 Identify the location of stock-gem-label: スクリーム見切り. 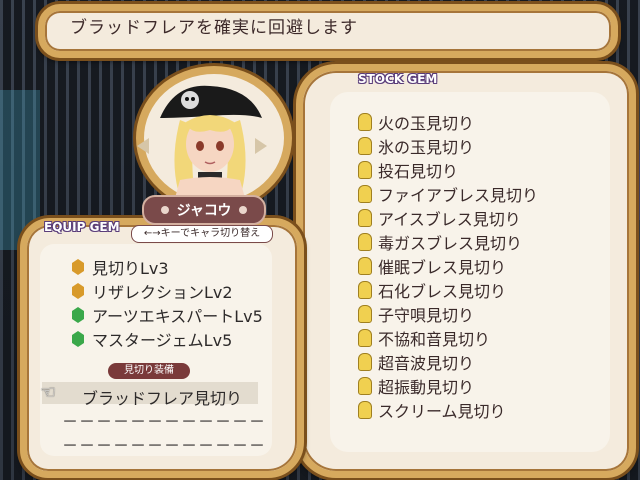
(442, 411).